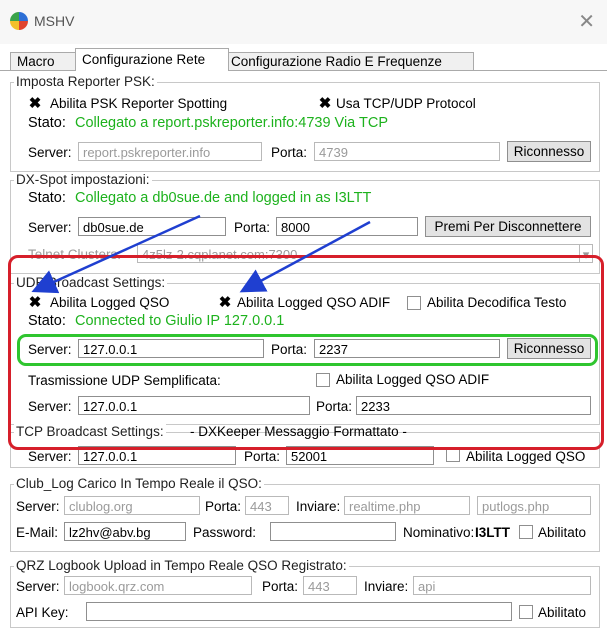  Describe the element at coordinates (305, 256) in the screenshot. I see `arrow-to-logged-adif` at that location.